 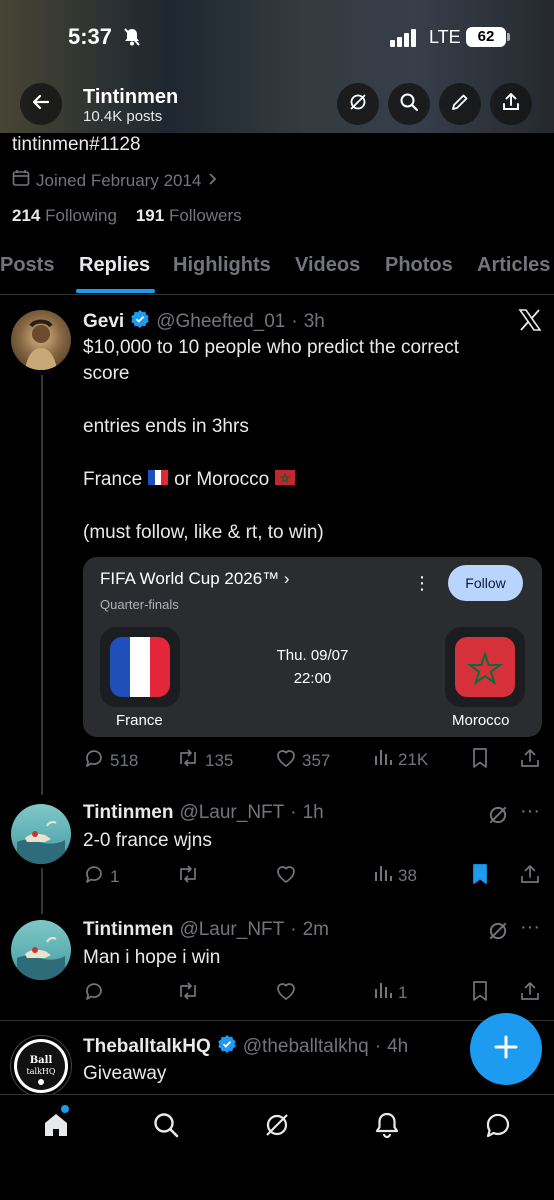 I want to click on morocco-flag-icon, so click(x=485, y=667).